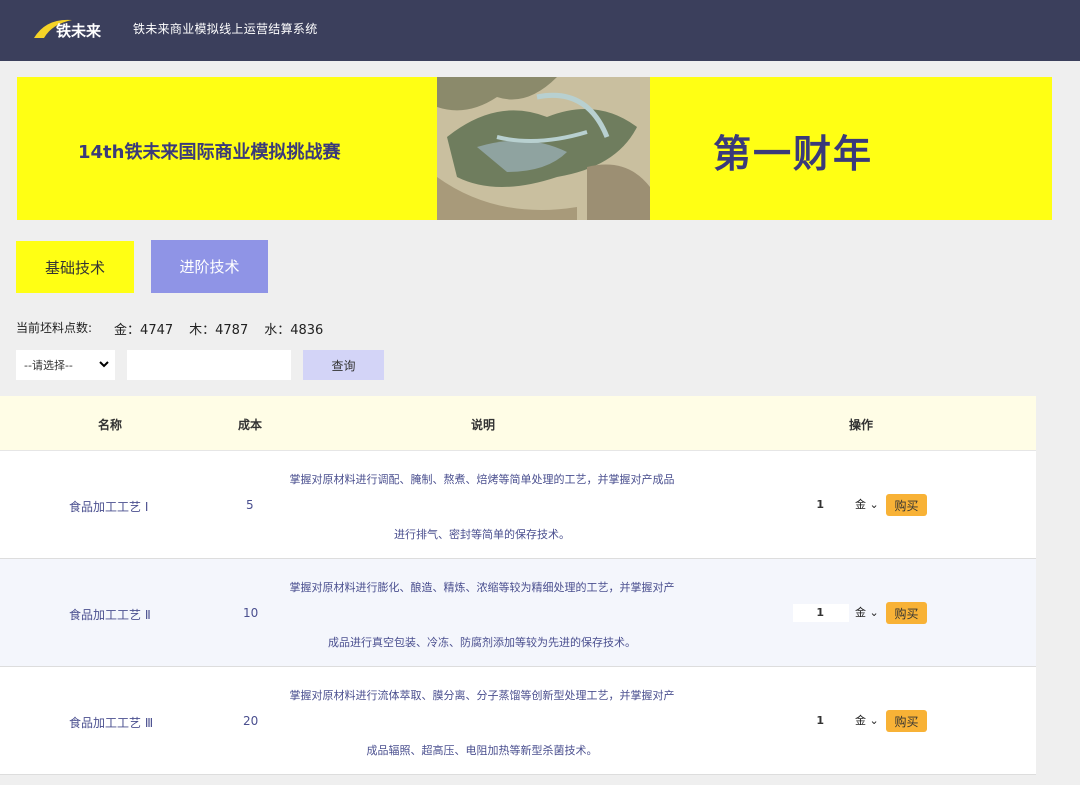  Describe the element at coordinates (294, 330) in the screenshot. I see `points-water: 水：4836` at that location.